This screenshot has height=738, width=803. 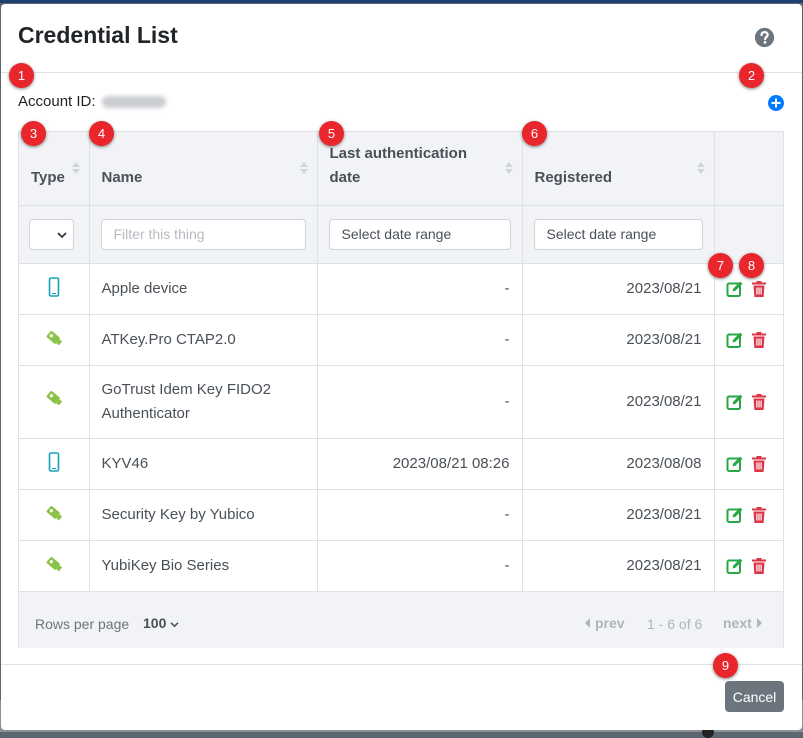 What do you see at coordinates (186, 389) in the screenshot?
I see `name-line-1: GoTrust Idem Key FIDO2` at bounding box center [186, 389].